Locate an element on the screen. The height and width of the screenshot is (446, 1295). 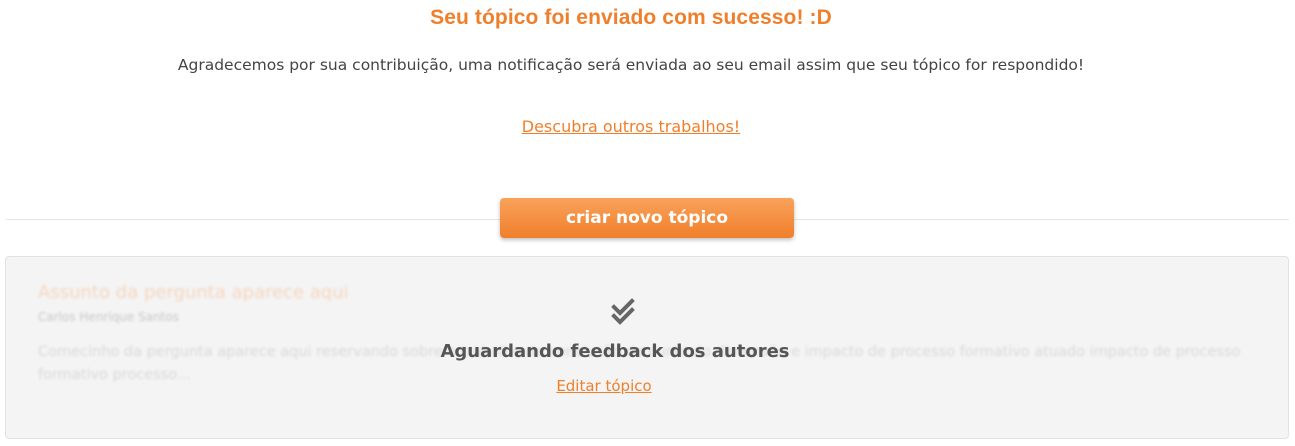
success-title: Seu tópico foi enviado com sucesso! :D is located at coordinates (631, 17).